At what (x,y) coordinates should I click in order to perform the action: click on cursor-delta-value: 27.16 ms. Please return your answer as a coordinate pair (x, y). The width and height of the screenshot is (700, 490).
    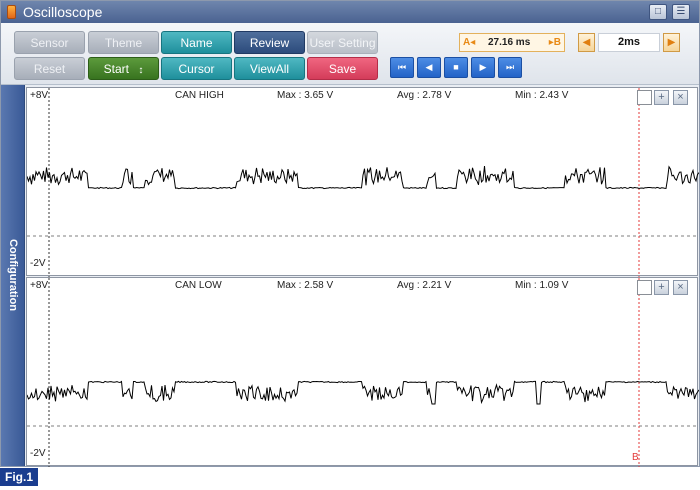
    Looking at the image, I should click on (509, 42).